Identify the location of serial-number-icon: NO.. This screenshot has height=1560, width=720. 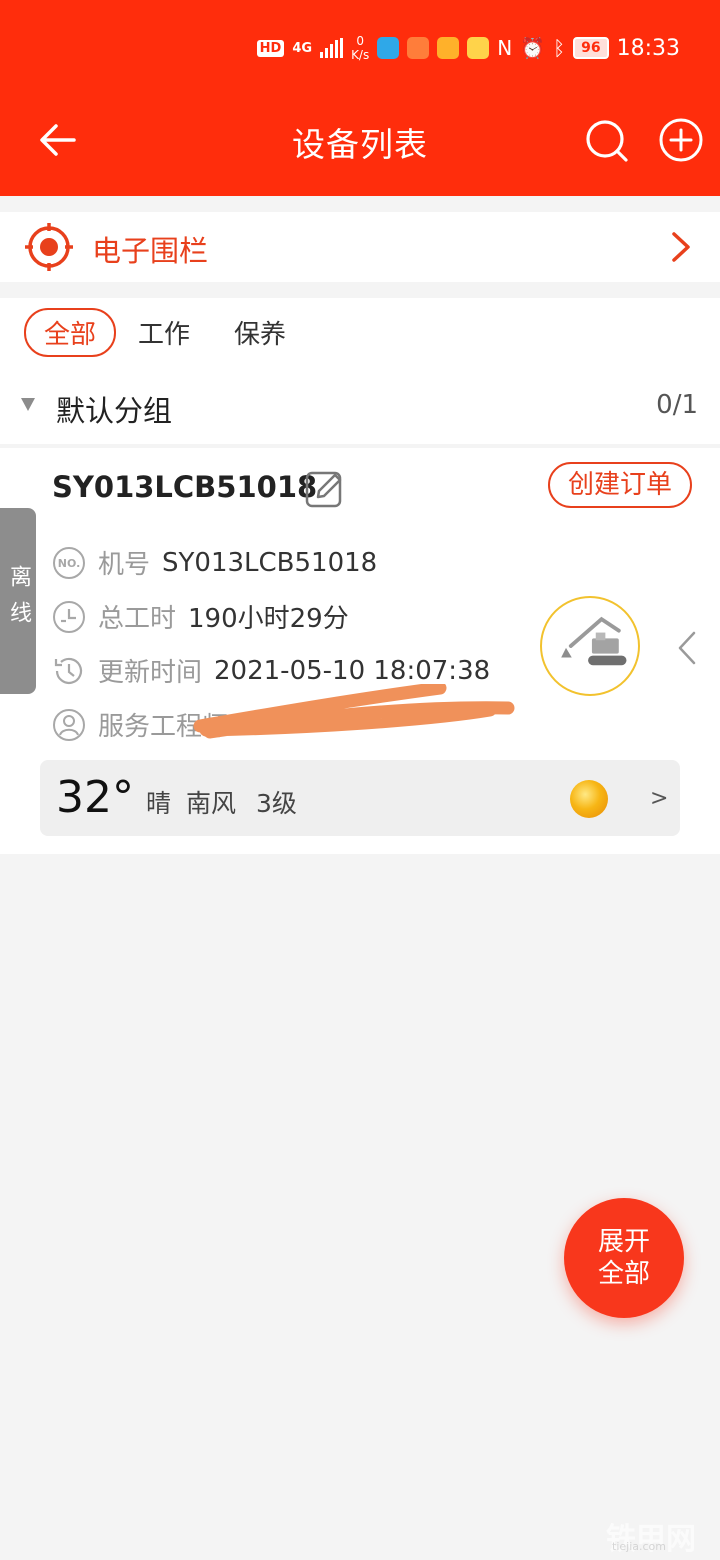
(69, 562).